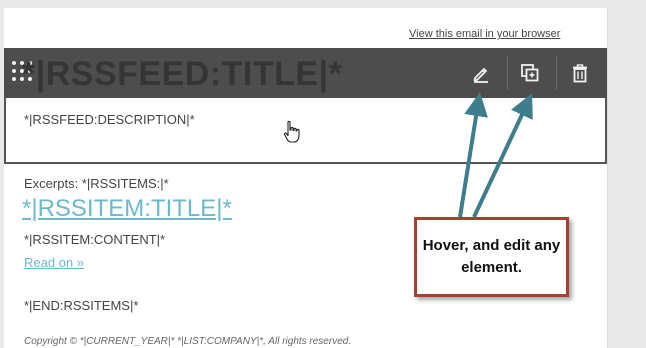 The width and height of the screenshot is (646, 348). What do you see at coordinates (95, 239) in the screenshot?
I see `rss-item-content: *|RSSITEM:CONTENT|*` at bounding box center [95, 239].